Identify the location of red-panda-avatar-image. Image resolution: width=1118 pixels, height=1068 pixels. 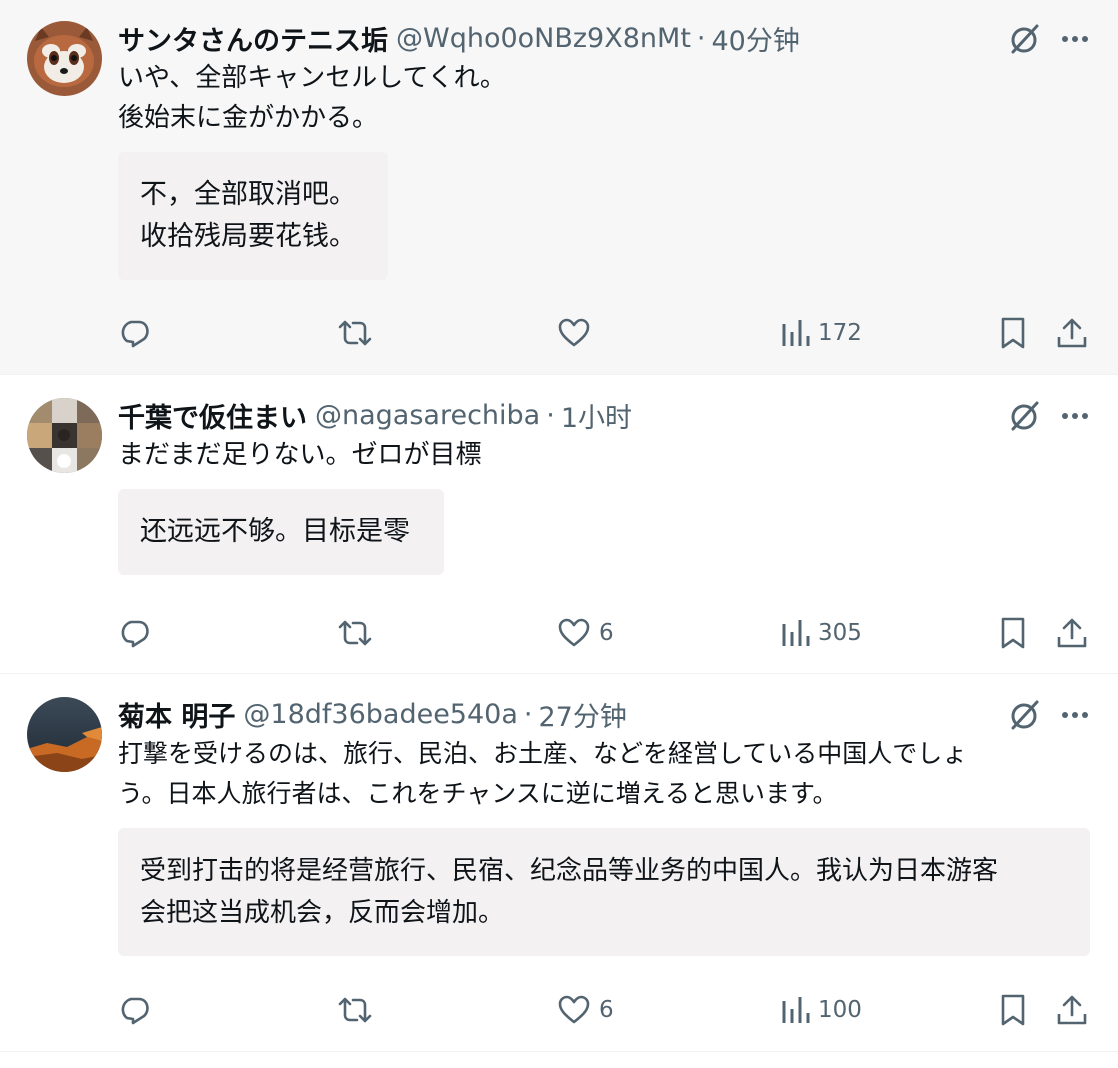
(64, 58).